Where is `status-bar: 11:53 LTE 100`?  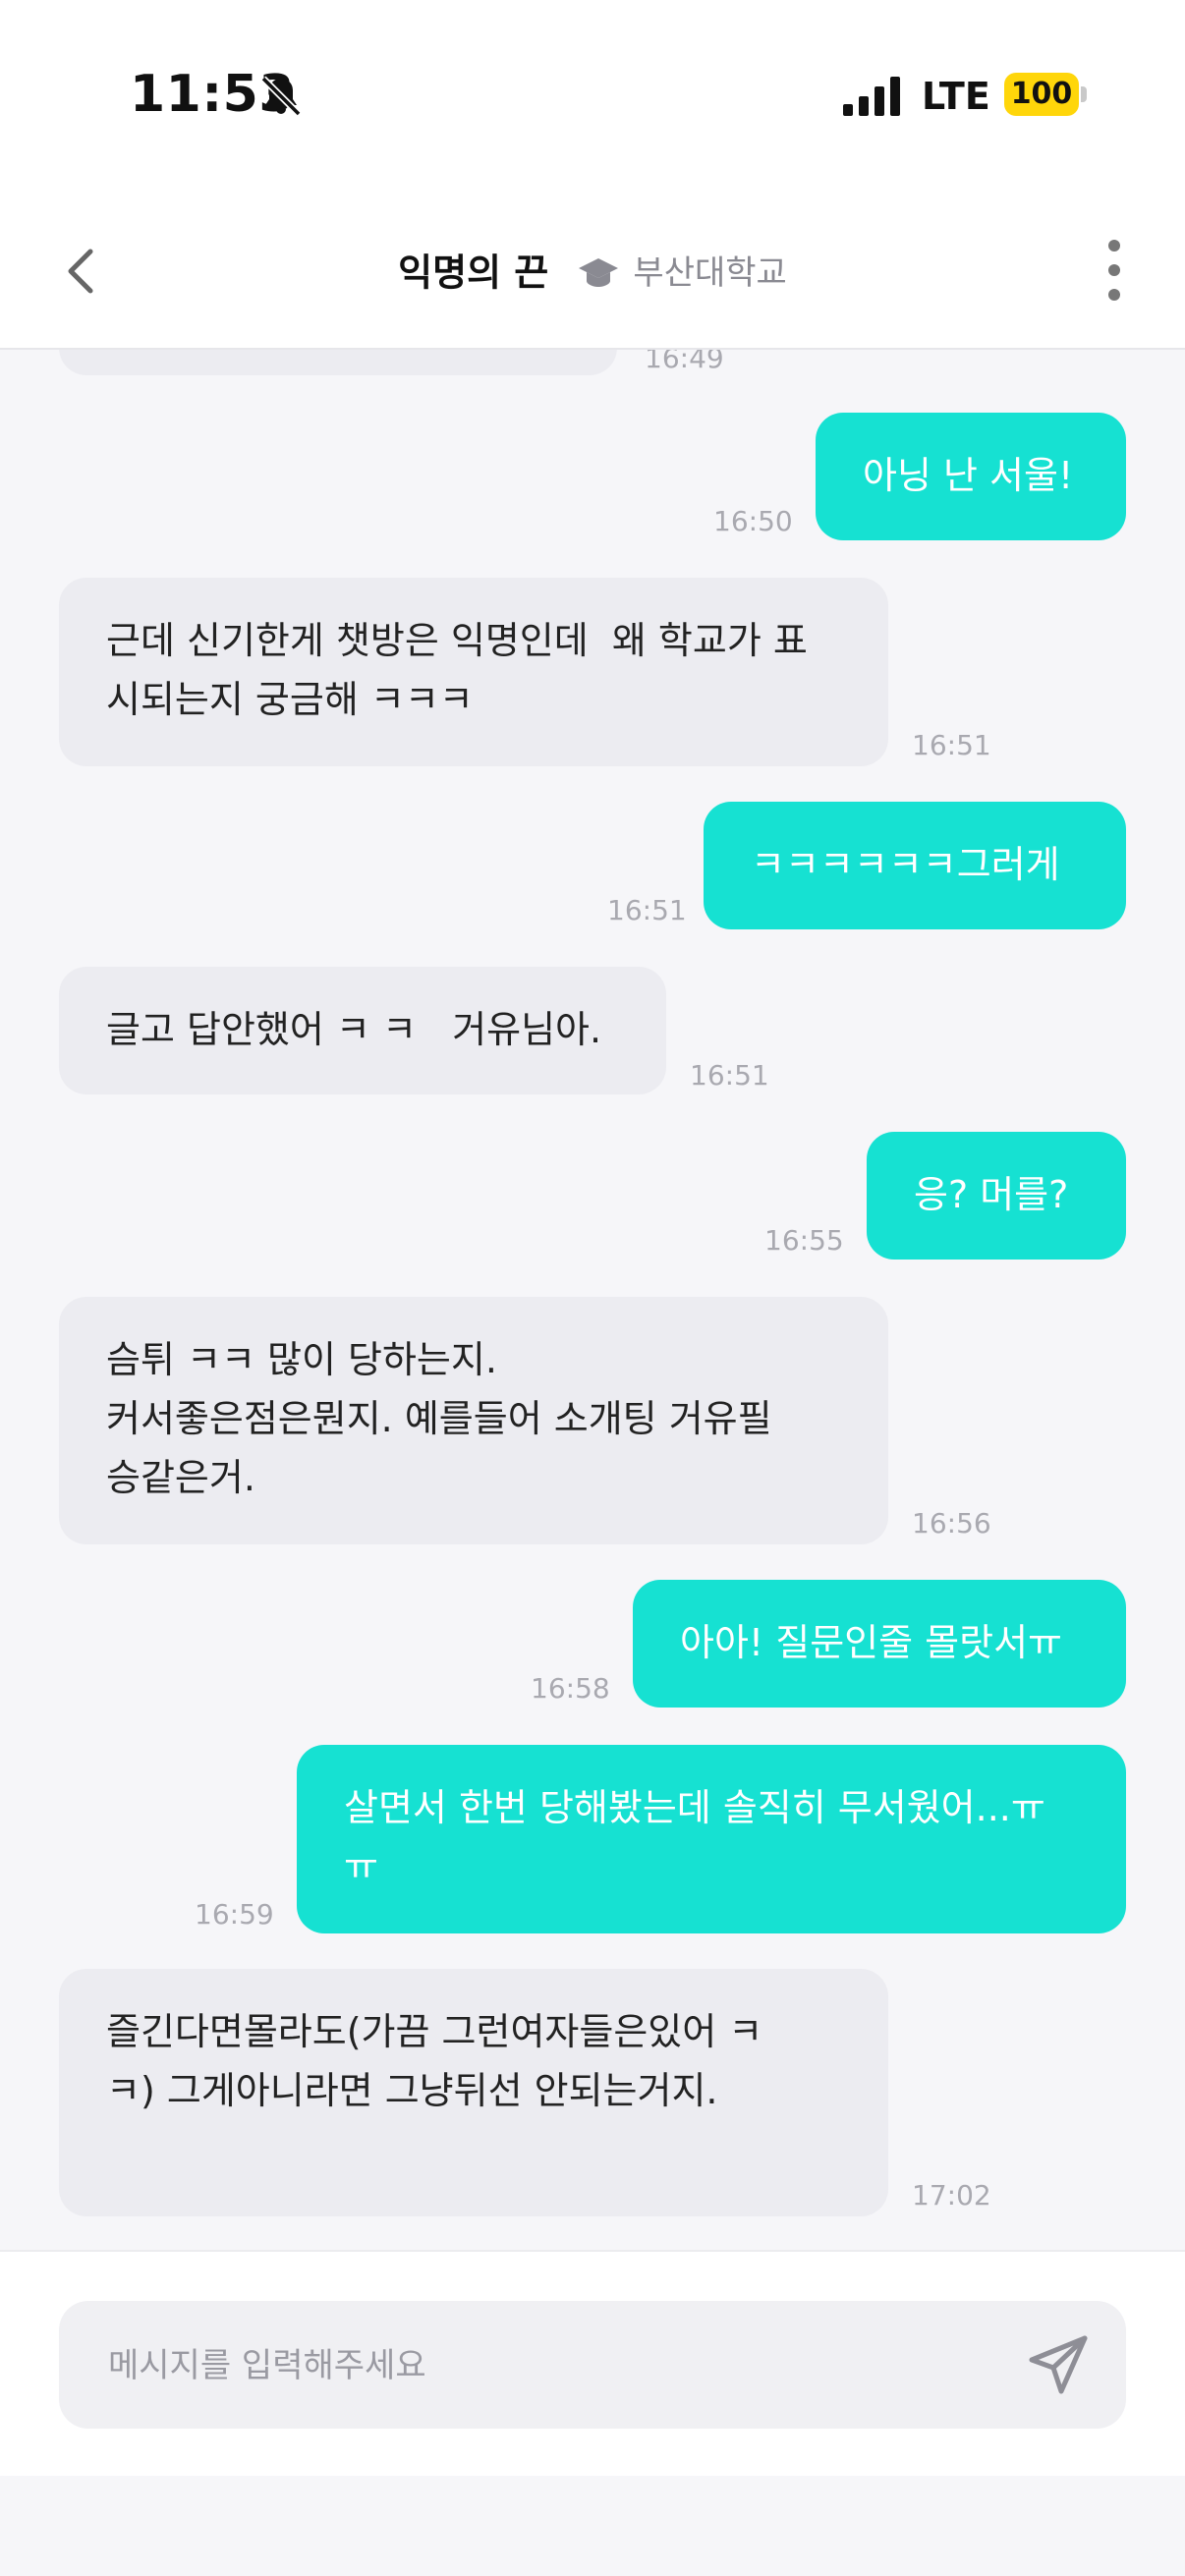
status-bar: 11:53 LTE 100 is located at coordinates (592, 98).